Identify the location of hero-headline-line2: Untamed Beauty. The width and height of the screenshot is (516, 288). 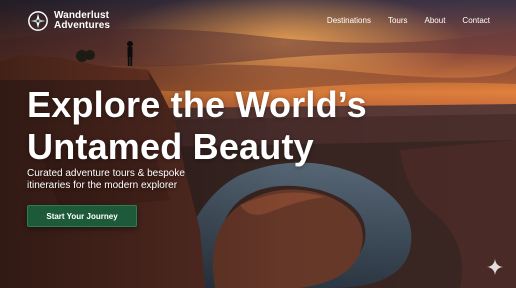
(170, 146).